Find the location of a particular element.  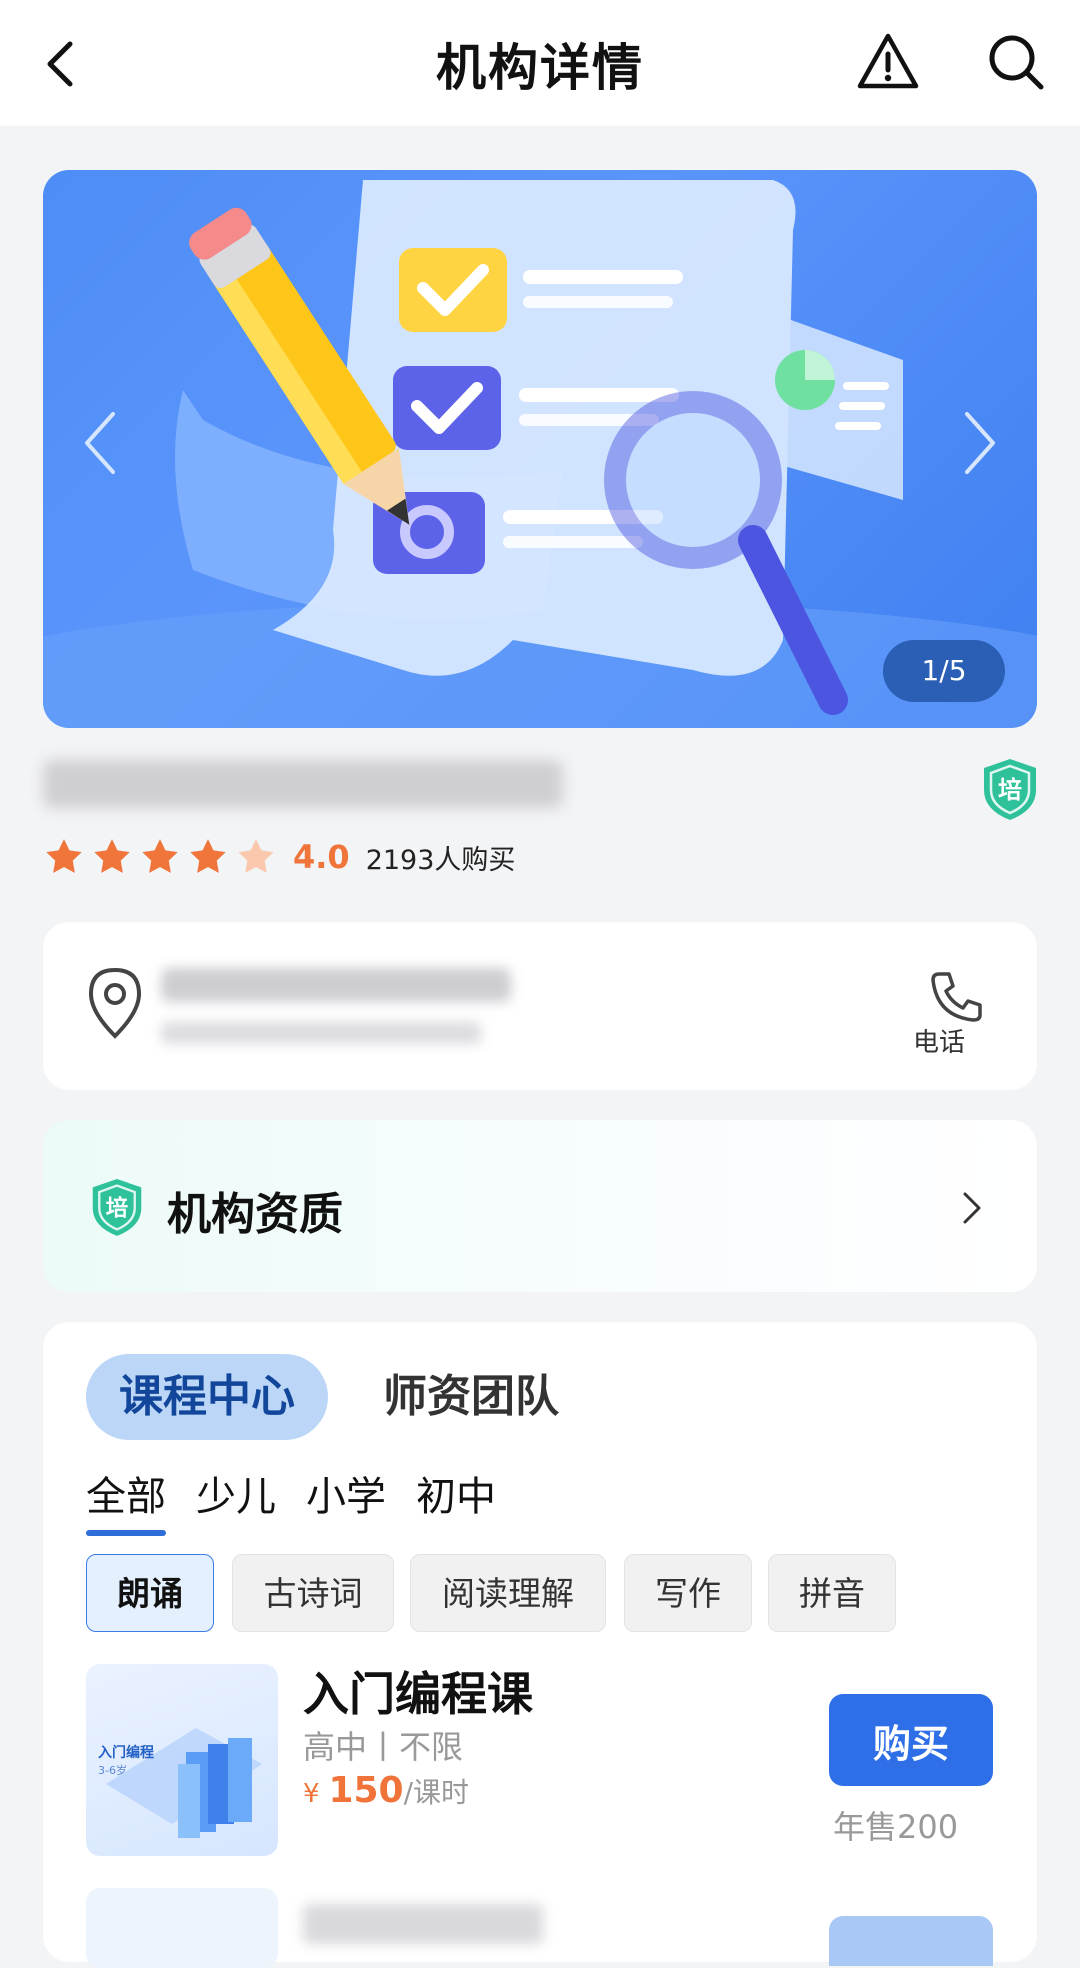

qualification-shield-icon: 培 is located at coordinates (117, 1207).